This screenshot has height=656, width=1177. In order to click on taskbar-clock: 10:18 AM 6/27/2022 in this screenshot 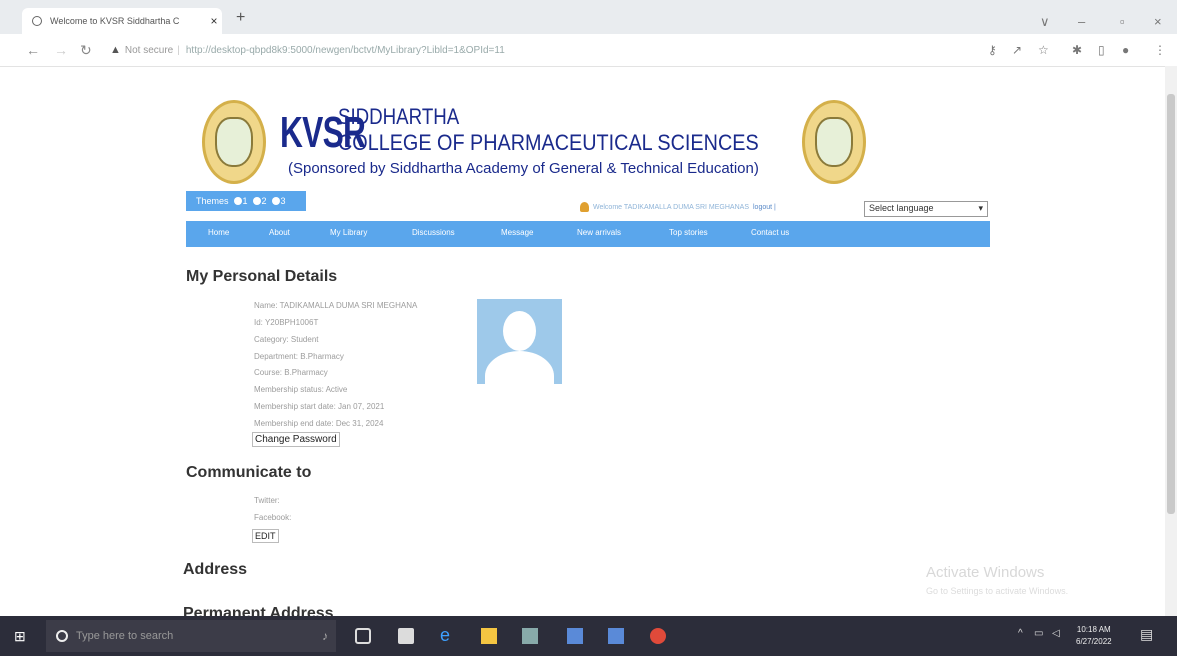, I will do `click(1094, 636)`.